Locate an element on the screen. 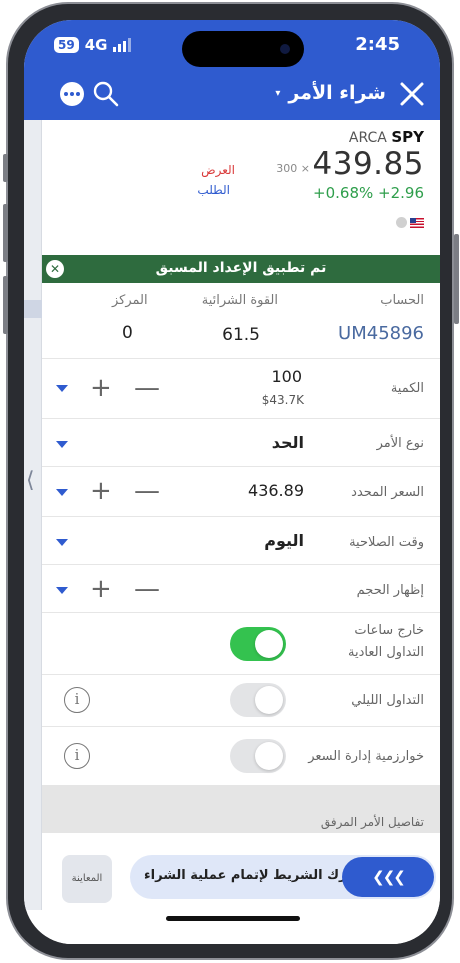 The width and height of the screenshot is (460, 963). outside-rth-row: خارج ساعات التداول العادية is located at coordinates (241, 644).